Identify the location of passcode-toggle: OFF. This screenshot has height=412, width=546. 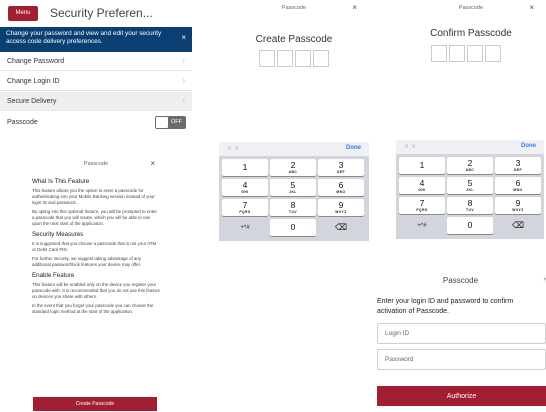
(170, 122).